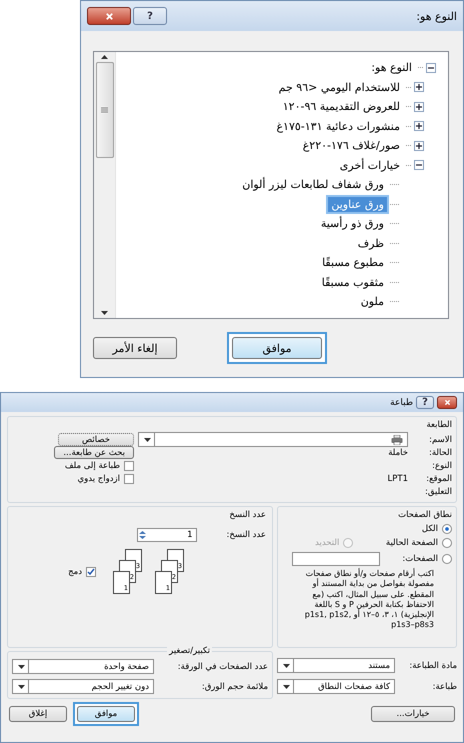  What do you see at coordinates (369, 600) in the screenshot?
I see `help-text: اكتب أرقام صفحات و/أو نطاق صفحات مفصولة بفواصل من بداية المستند أو المقطع. على سبيل المثال، اكتب (مع الاحتفاظ بكتابة الحرفين P و S باللغة الإنجليزية) ١، ٣، ٥–١٢ أو p1s1, p1s2, p1s3–p8s3` at bounding box center [369, 600].